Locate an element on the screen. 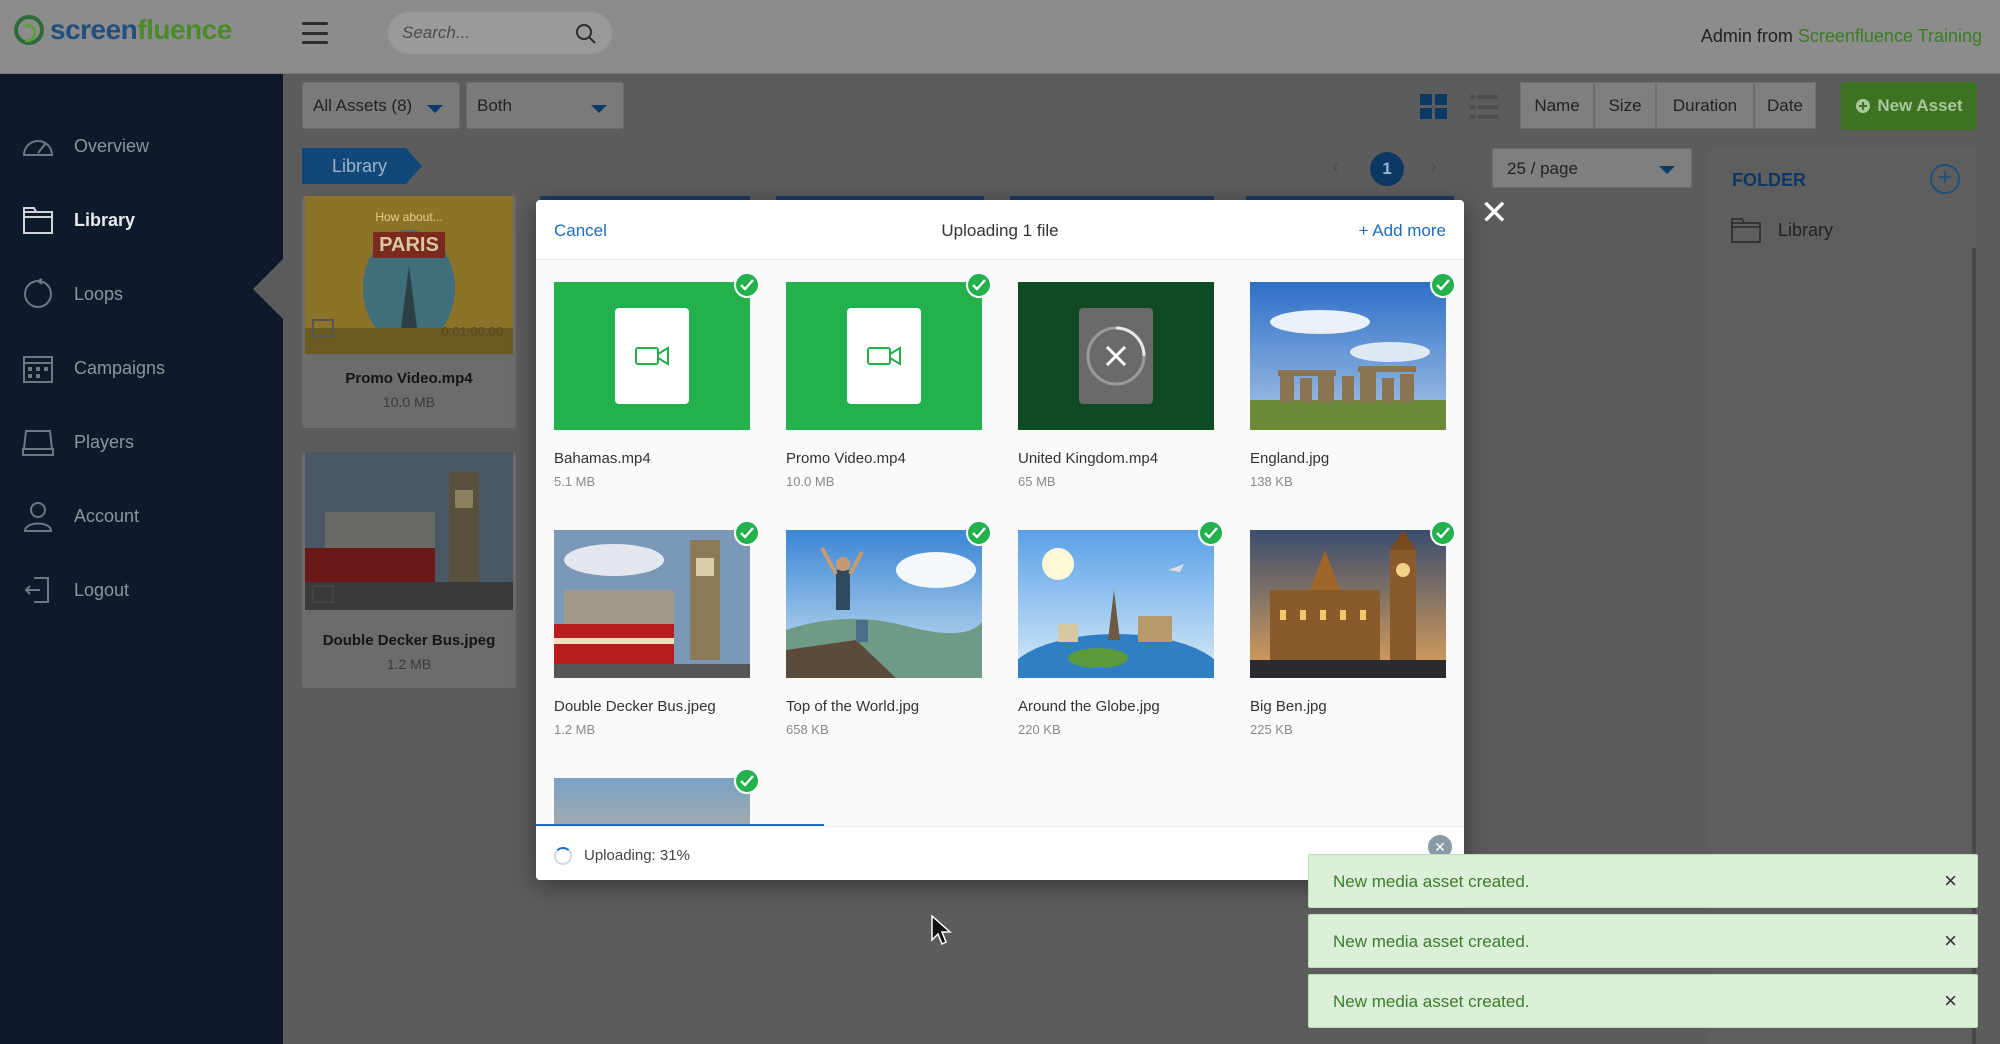  library-card-size: 1.2 MB is located at coordinates (409, 664).